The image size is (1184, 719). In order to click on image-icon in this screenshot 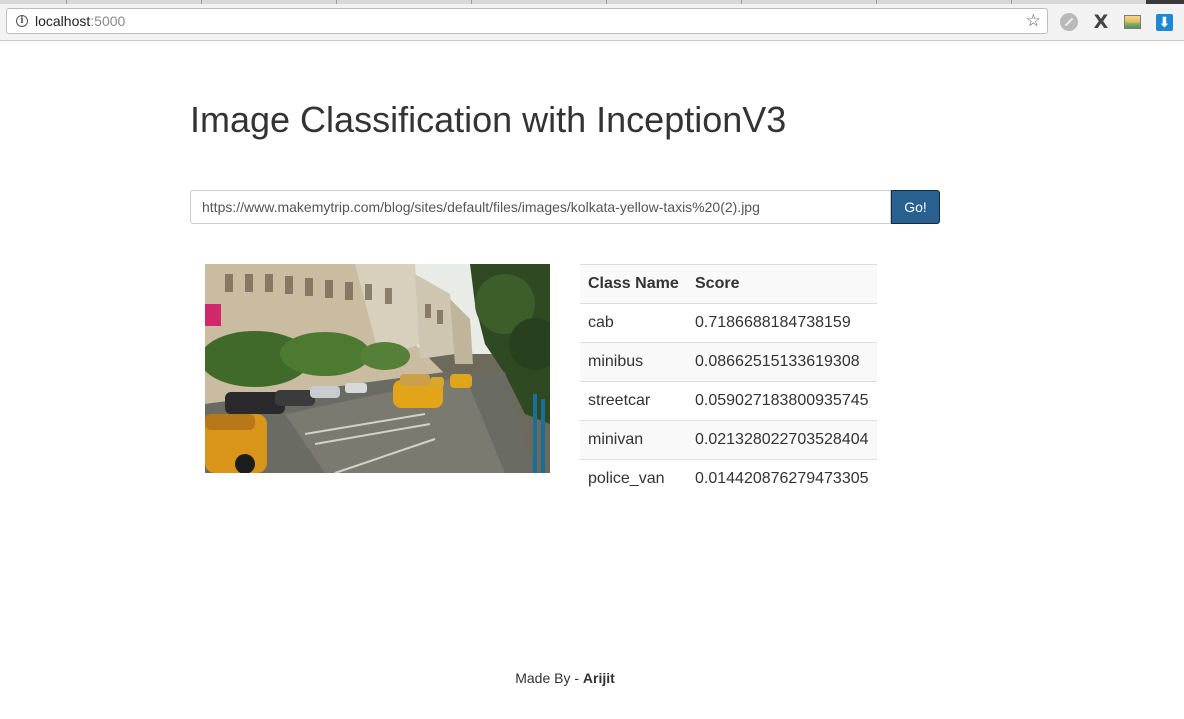, I will do `click(1132, 22)`.